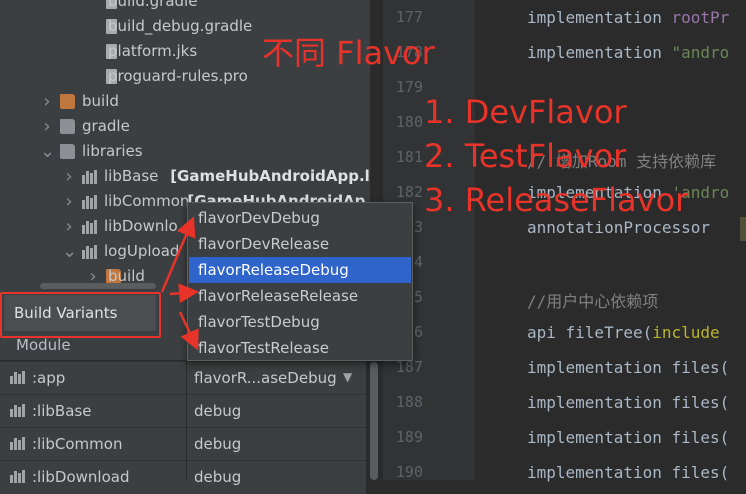 This screenshot has width=746, height=494. I want to click on annotation-arrows, so click(179, 283).